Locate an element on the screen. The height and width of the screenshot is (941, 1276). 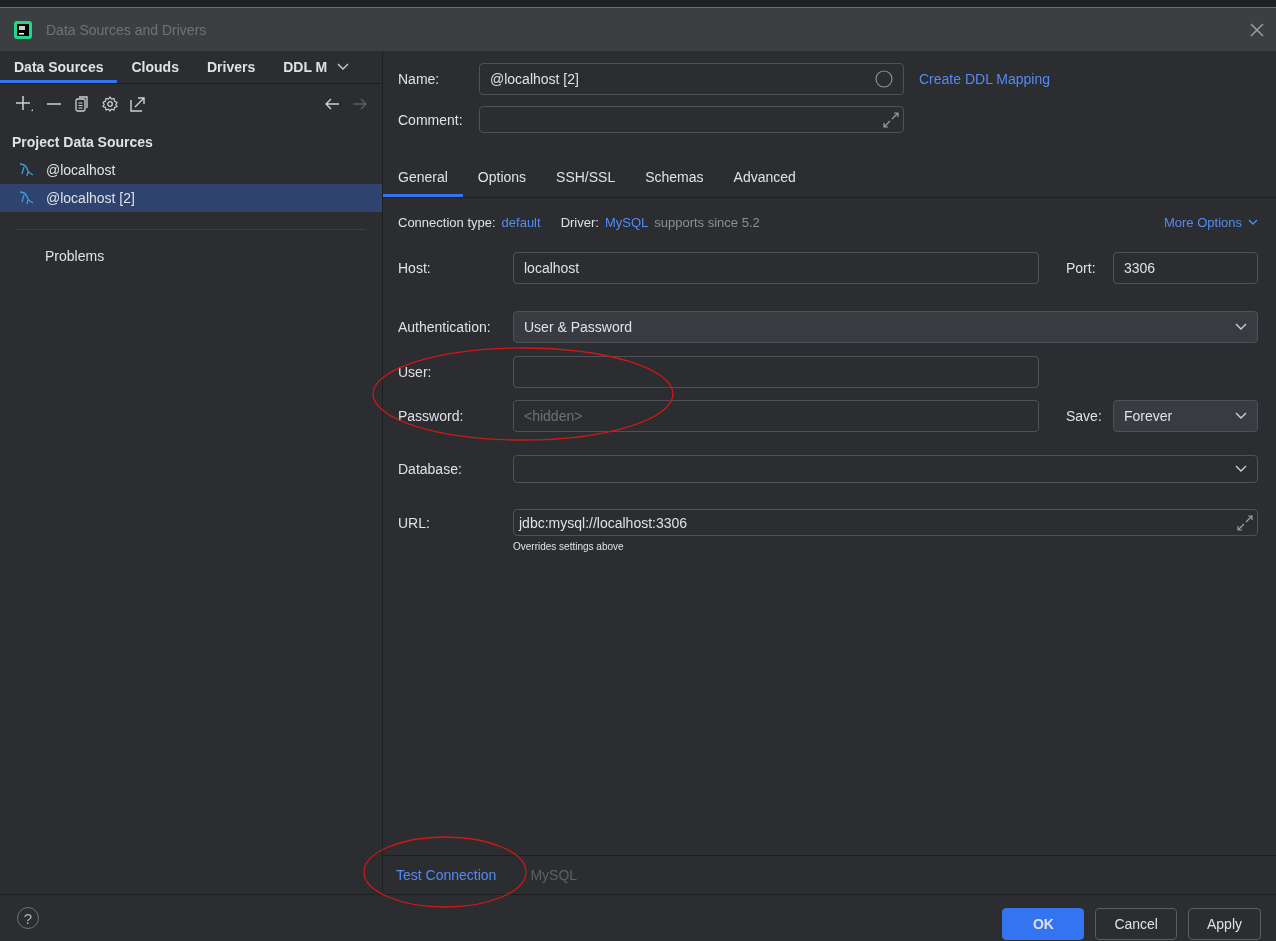
url-hint: Overrides settings above is located at coordinates (569, 546).